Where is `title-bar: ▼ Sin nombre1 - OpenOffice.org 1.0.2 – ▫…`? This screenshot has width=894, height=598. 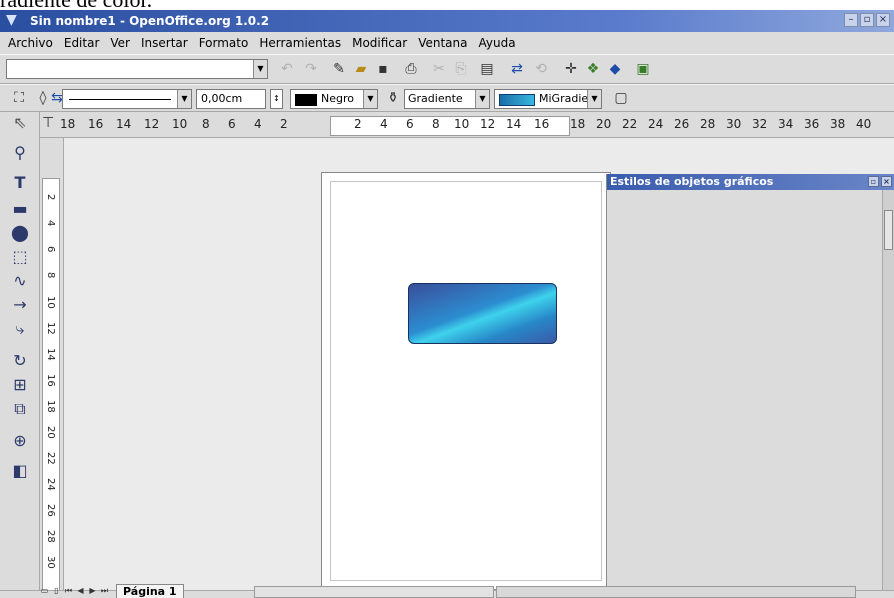
title-bar: ▼ Sin nombre1 - OpenOffice.org 1.0.2 – ▫… is located at coordinates (447, 21).